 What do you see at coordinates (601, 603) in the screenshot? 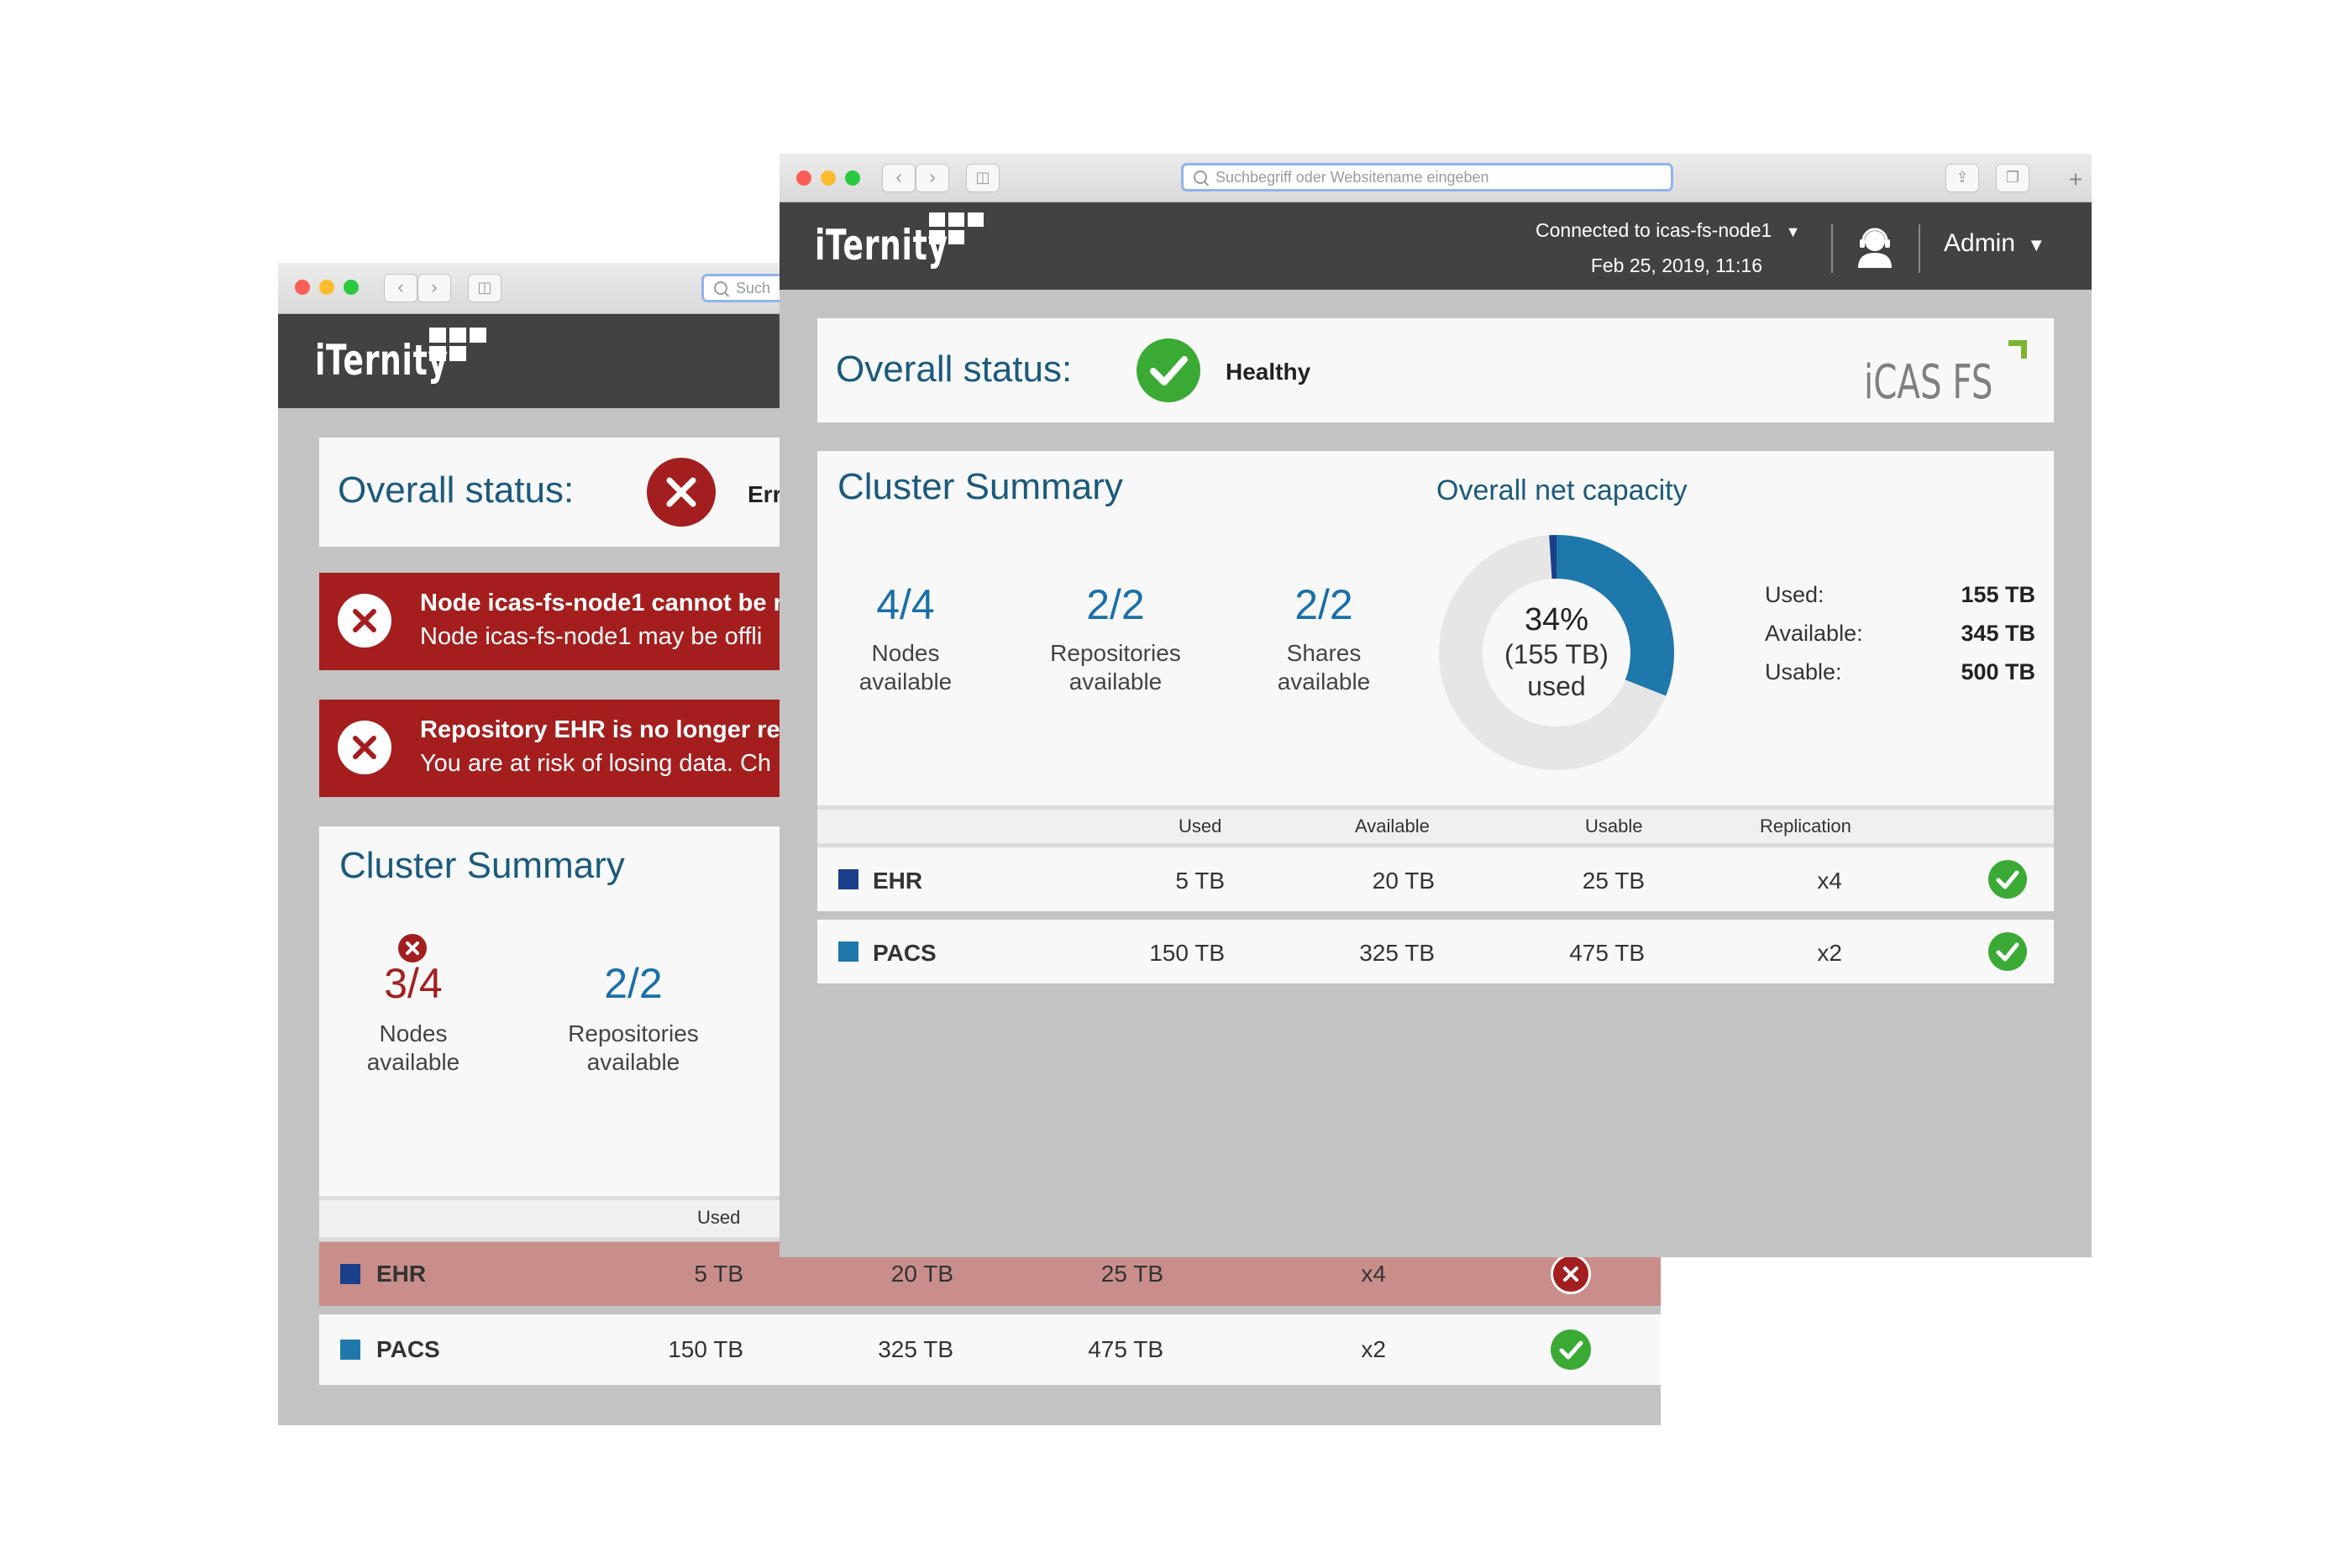
I see `error-title: Node icas-fs-node1 cannot be r` at bounding box center [601, 603].